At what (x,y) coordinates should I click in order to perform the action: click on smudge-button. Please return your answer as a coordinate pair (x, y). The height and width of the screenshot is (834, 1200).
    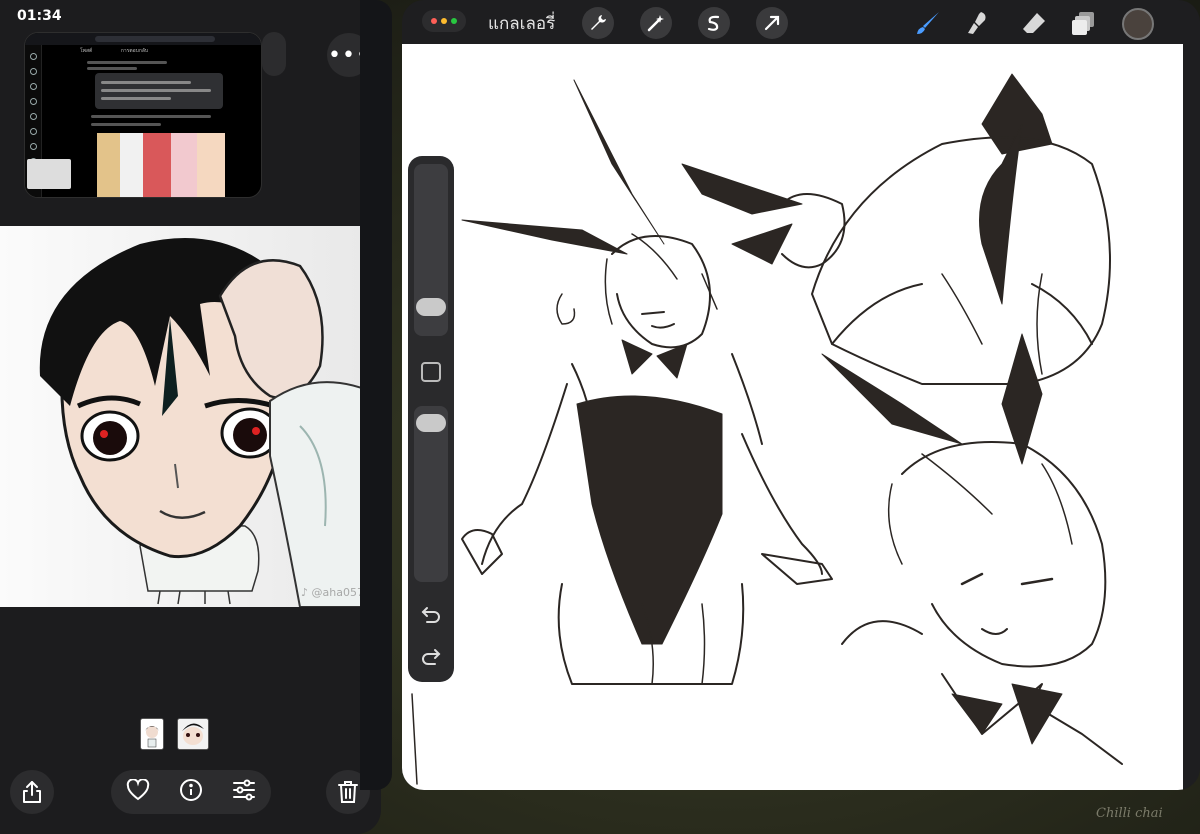
    Looking at the image, I should click on (978, 23).